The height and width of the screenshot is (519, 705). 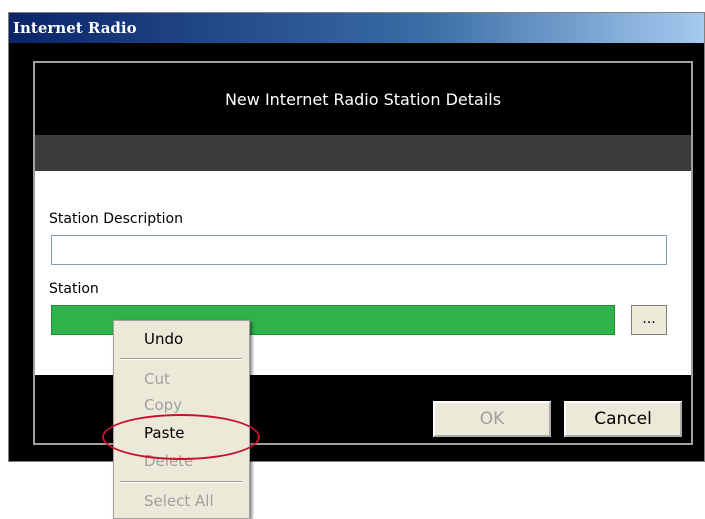 I want to click on menu-item-select-all: Select All, so click(x=179, y=501).